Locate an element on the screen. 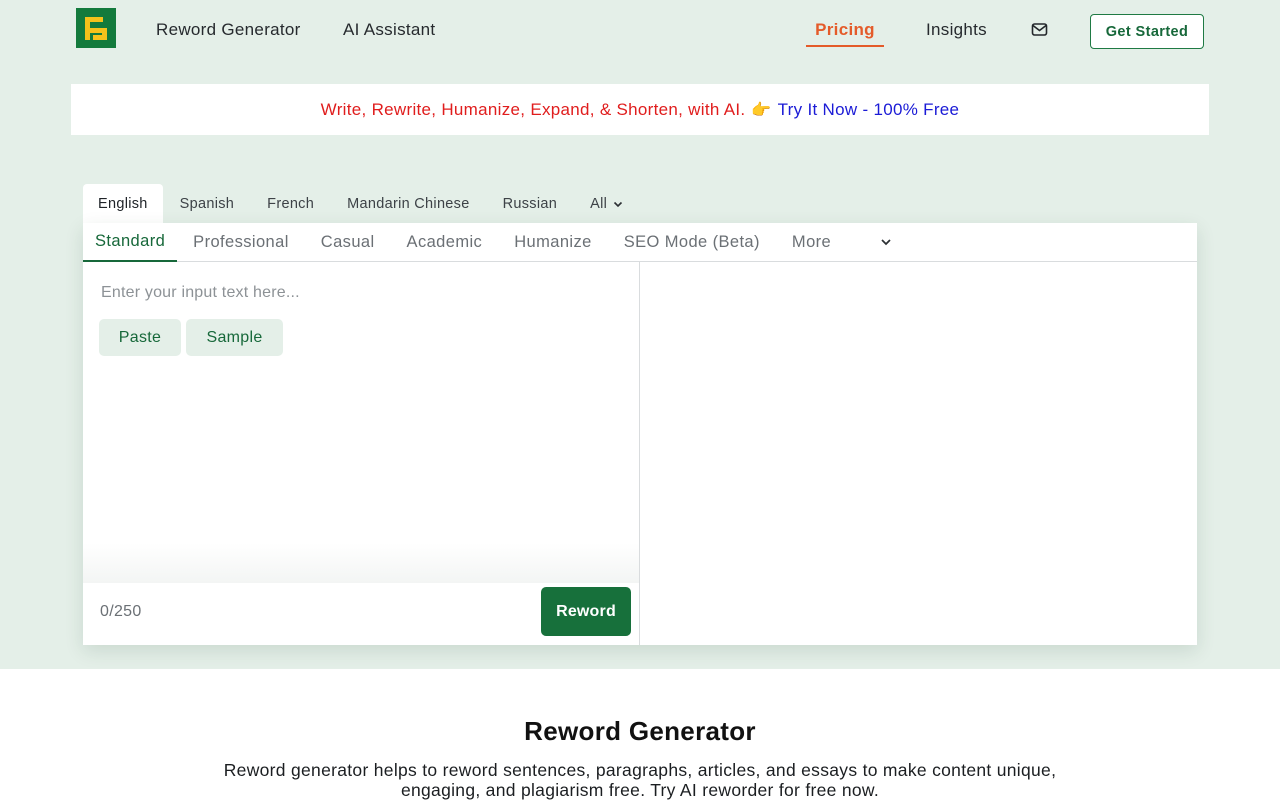 The image size is (1280, 800). tab-mode-seo: SEO Mode (Beta) is located at coordinates (692, 242).